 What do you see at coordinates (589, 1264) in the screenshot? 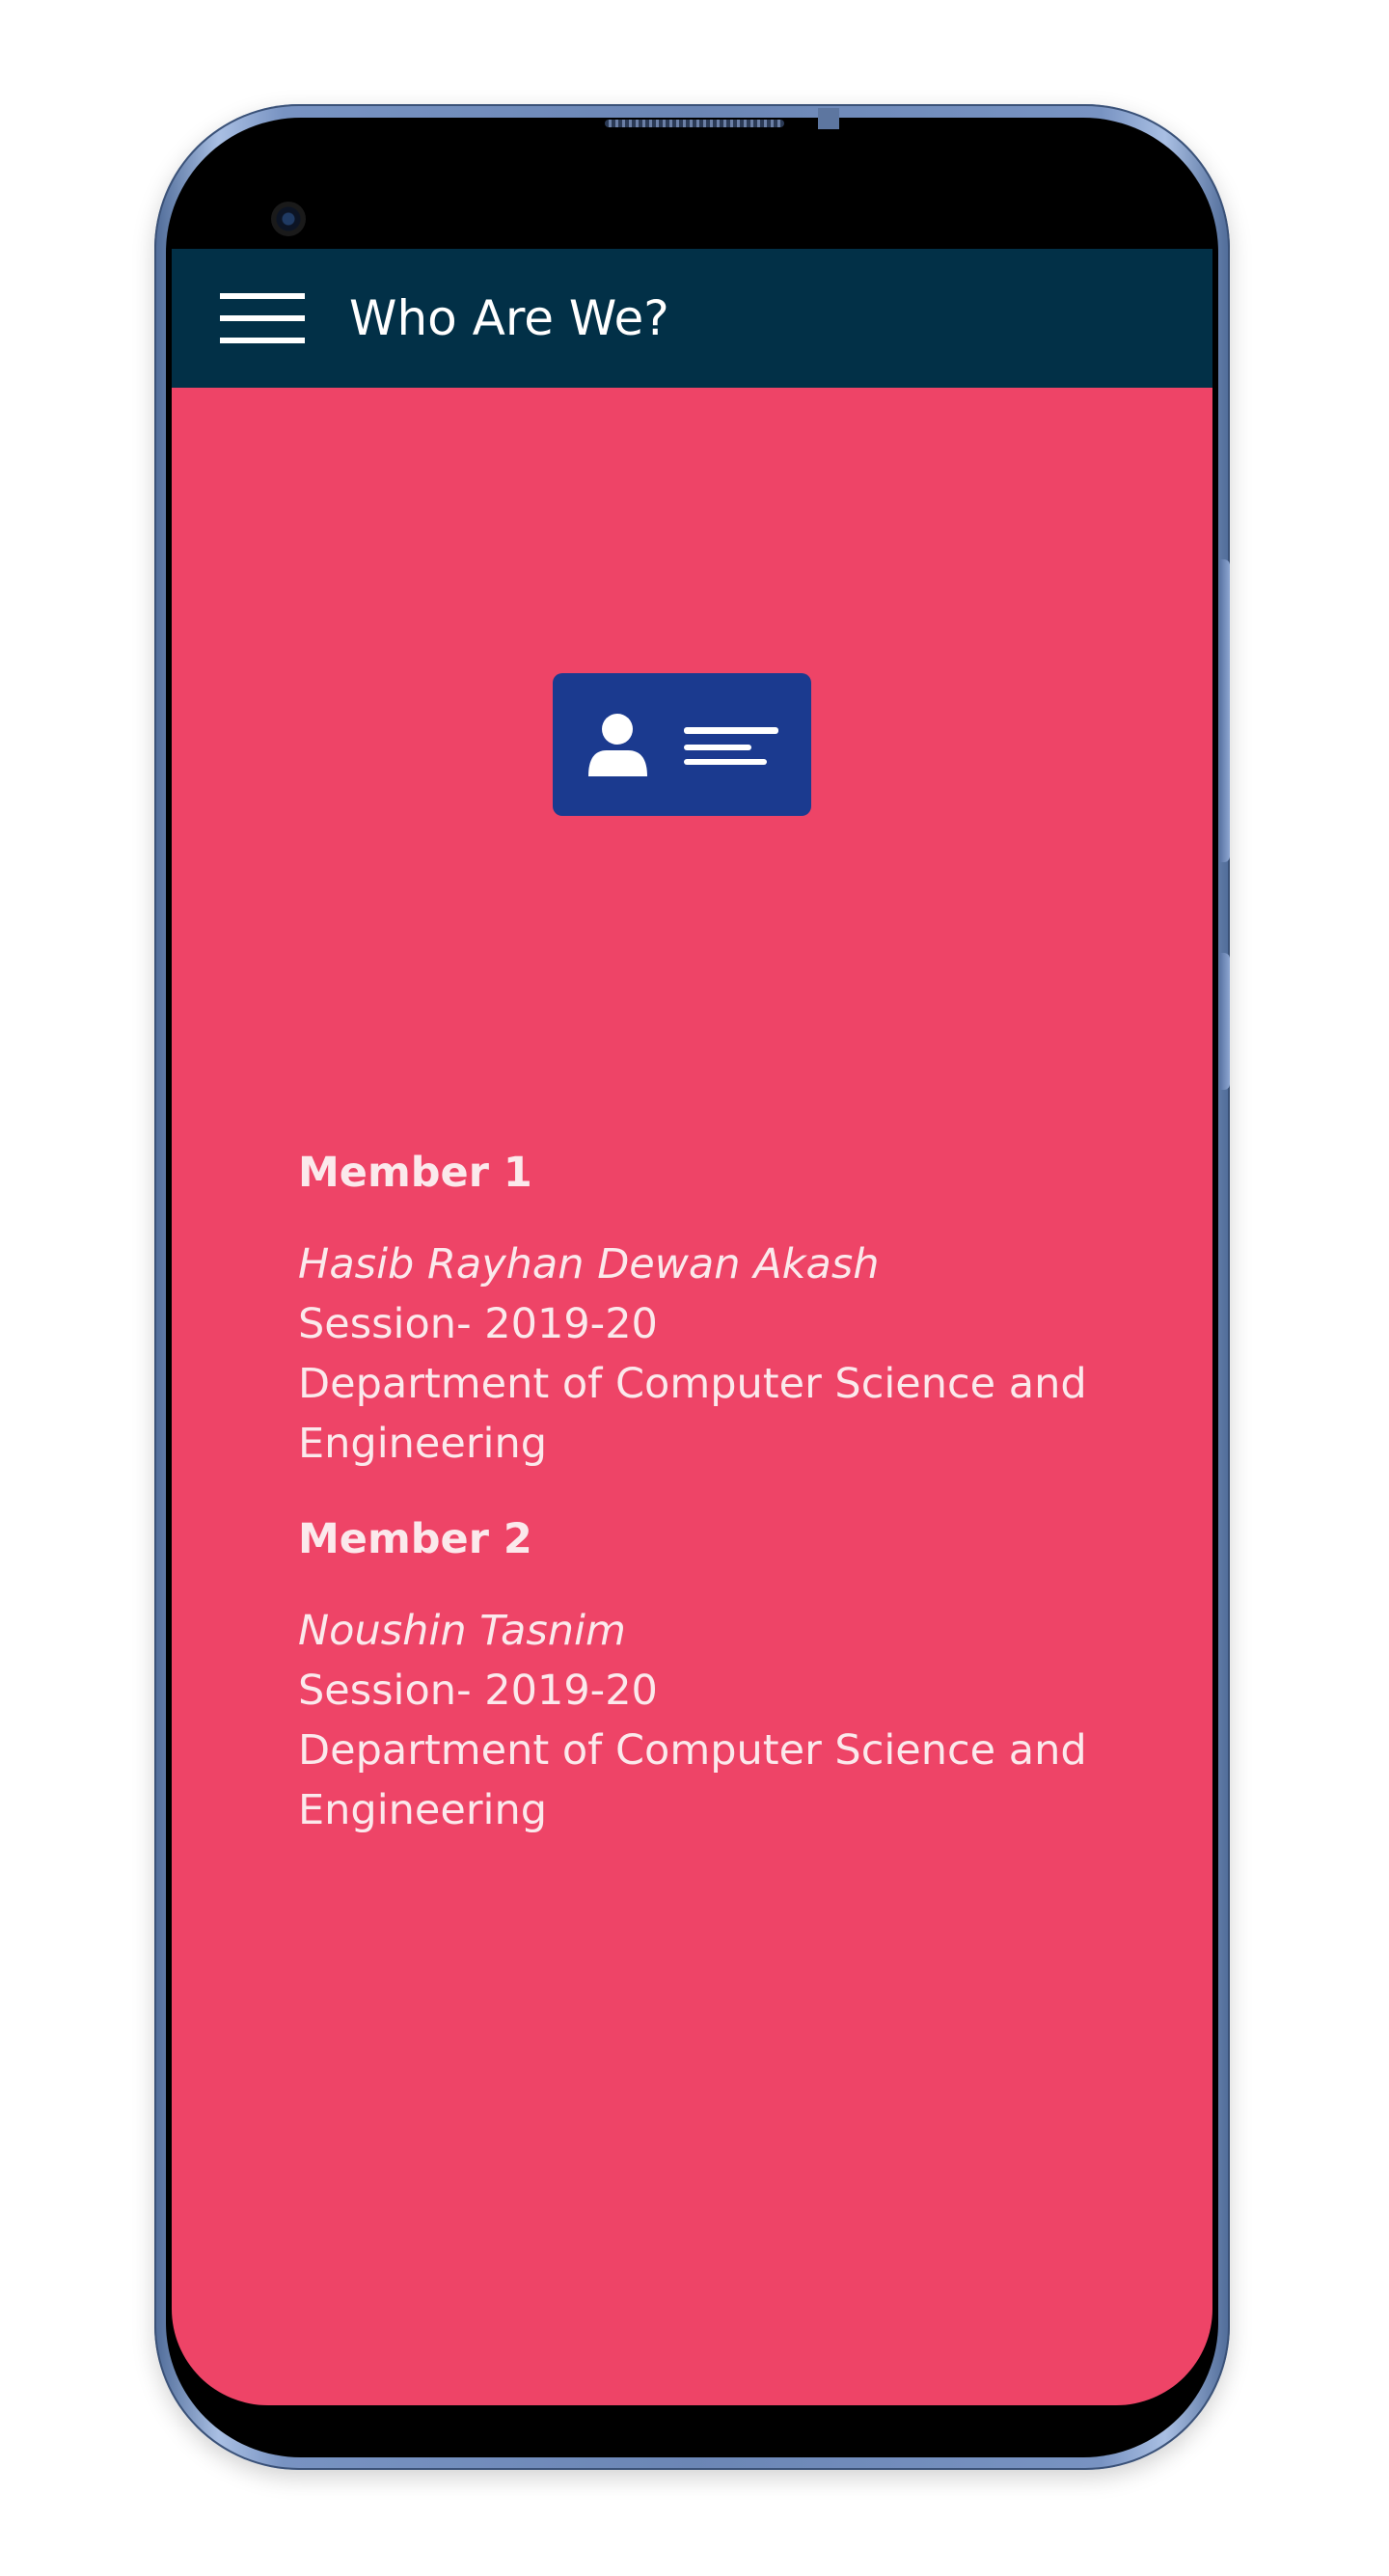
I see `member-name: Hasib Rayhan Dewan Akash` at bounding box center [589, 1264].